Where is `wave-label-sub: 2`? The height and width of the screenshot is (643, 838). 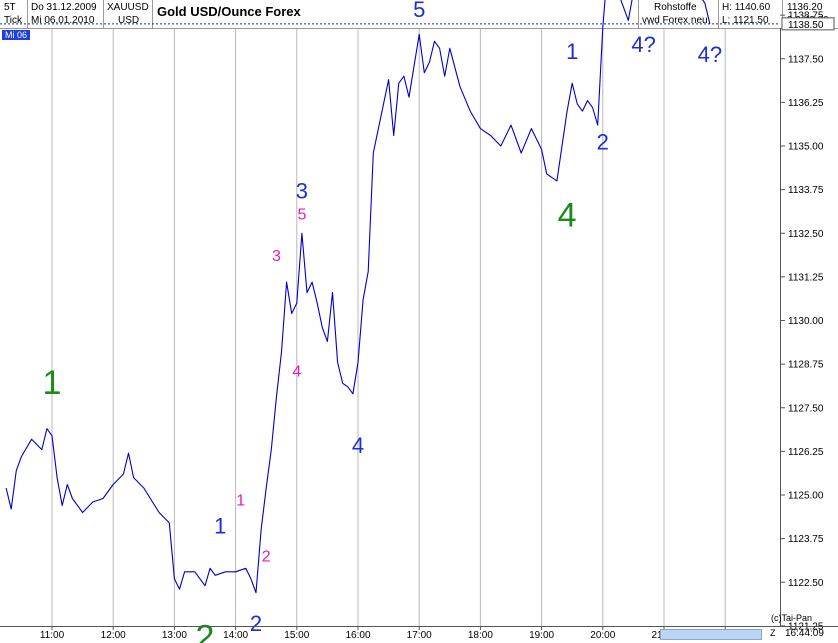 wave-label-sub: 2 is located at coordinates (266, 556).